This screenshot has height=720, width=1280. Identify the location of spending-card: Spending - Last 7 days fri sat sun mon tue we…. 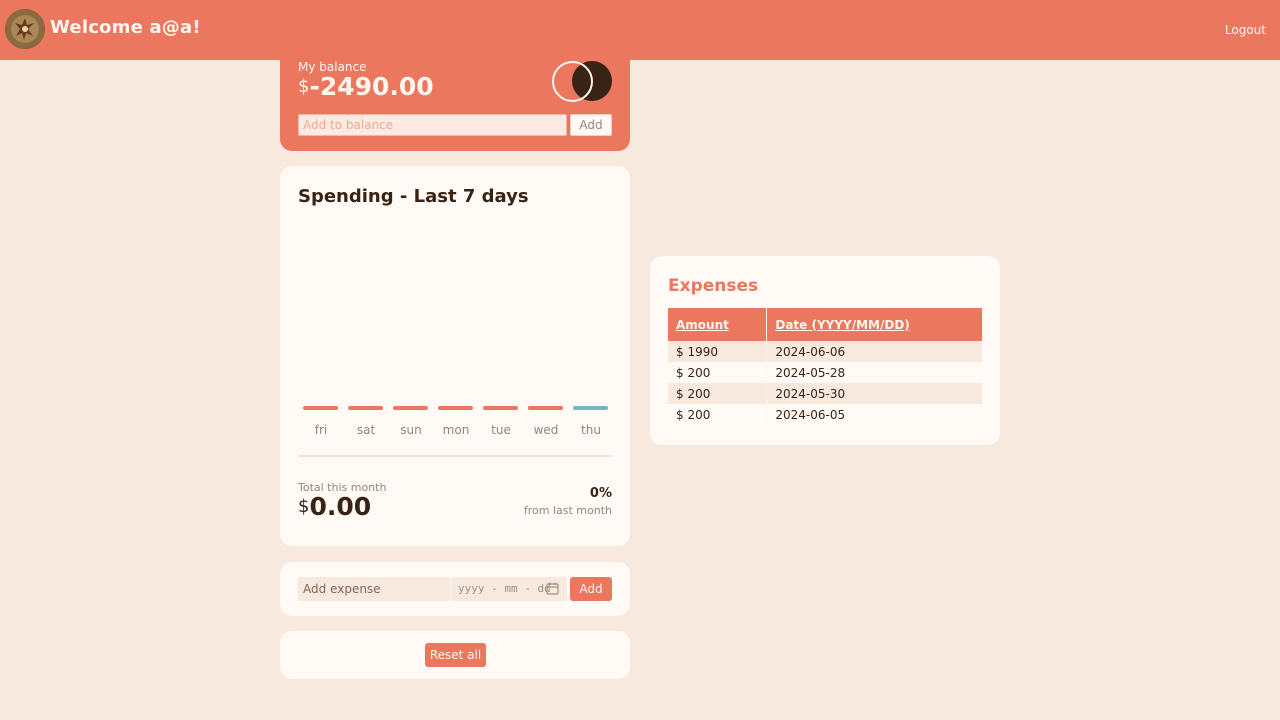
(455, 356).